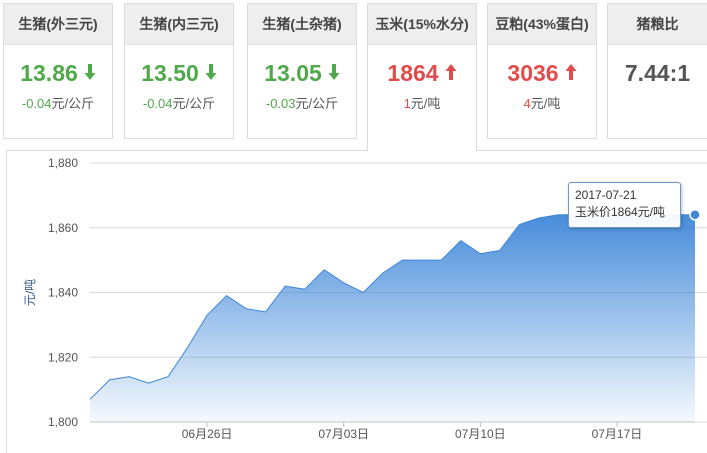 The image size is (707, 453). Describe the element at coordinates (451, 73) in the screenshot. I see `up-arrow-icon` at that location.